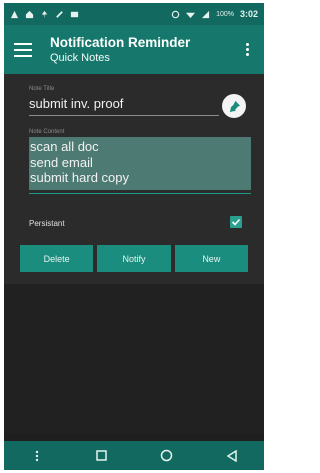  What do you see at coordinates (134, 455) in the screenshot?
I see `navigation-bar` at bounding box center [134, 455].